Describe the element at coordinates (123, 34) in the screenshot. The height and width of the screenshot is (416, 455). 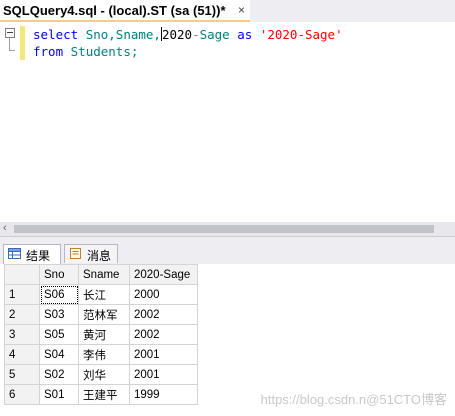
I see `column-list: Sno,Sname,` at that location.